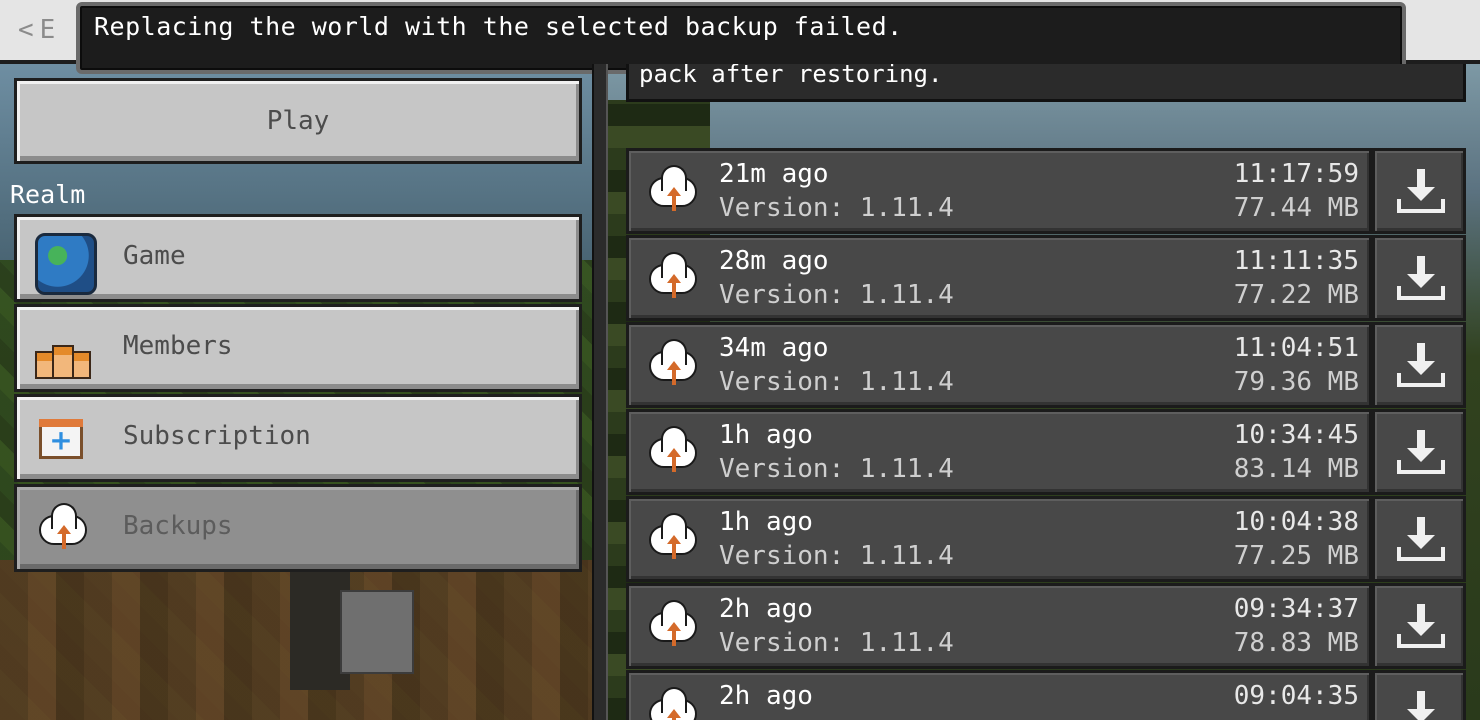  Describe the element at coordinates (47, 30) in the screenshot. I see `back-label: E` at that location.